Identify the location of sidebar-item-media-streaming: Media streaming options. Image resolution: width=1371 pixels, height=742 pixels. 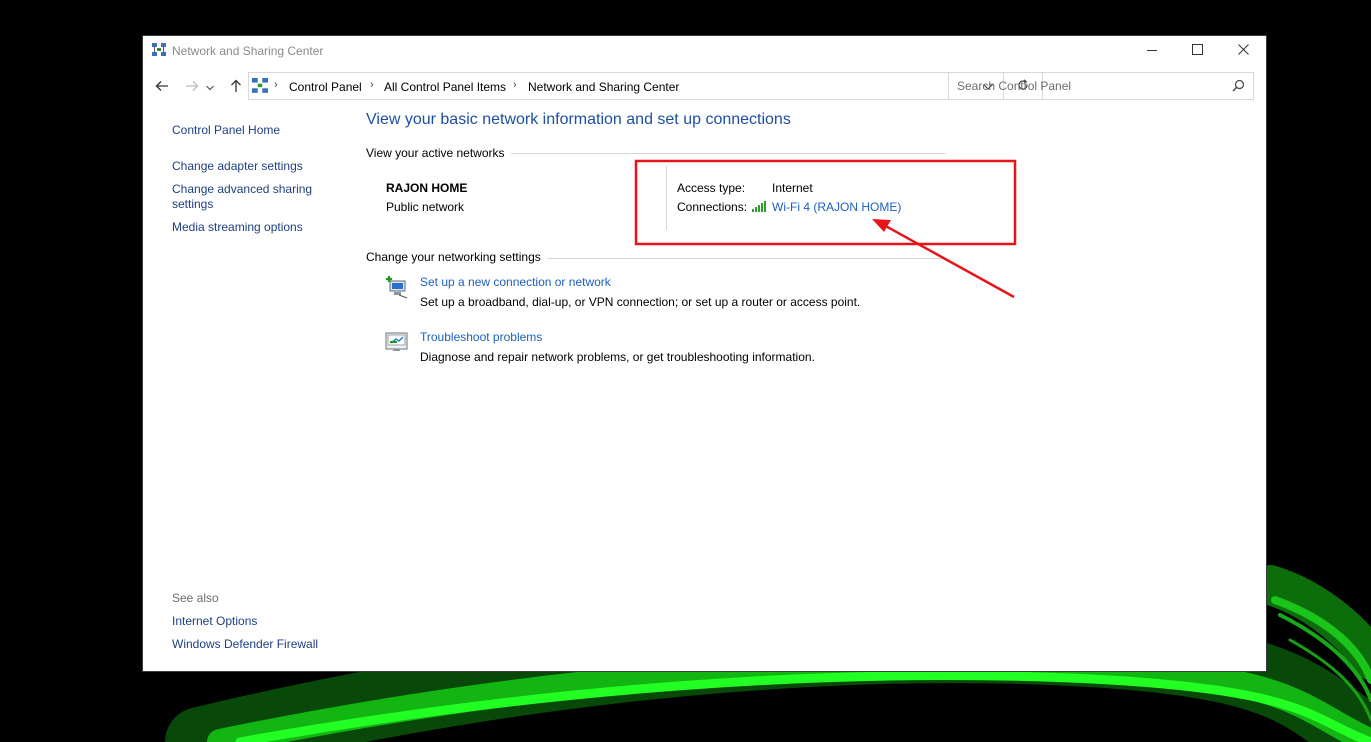
(237, 227).